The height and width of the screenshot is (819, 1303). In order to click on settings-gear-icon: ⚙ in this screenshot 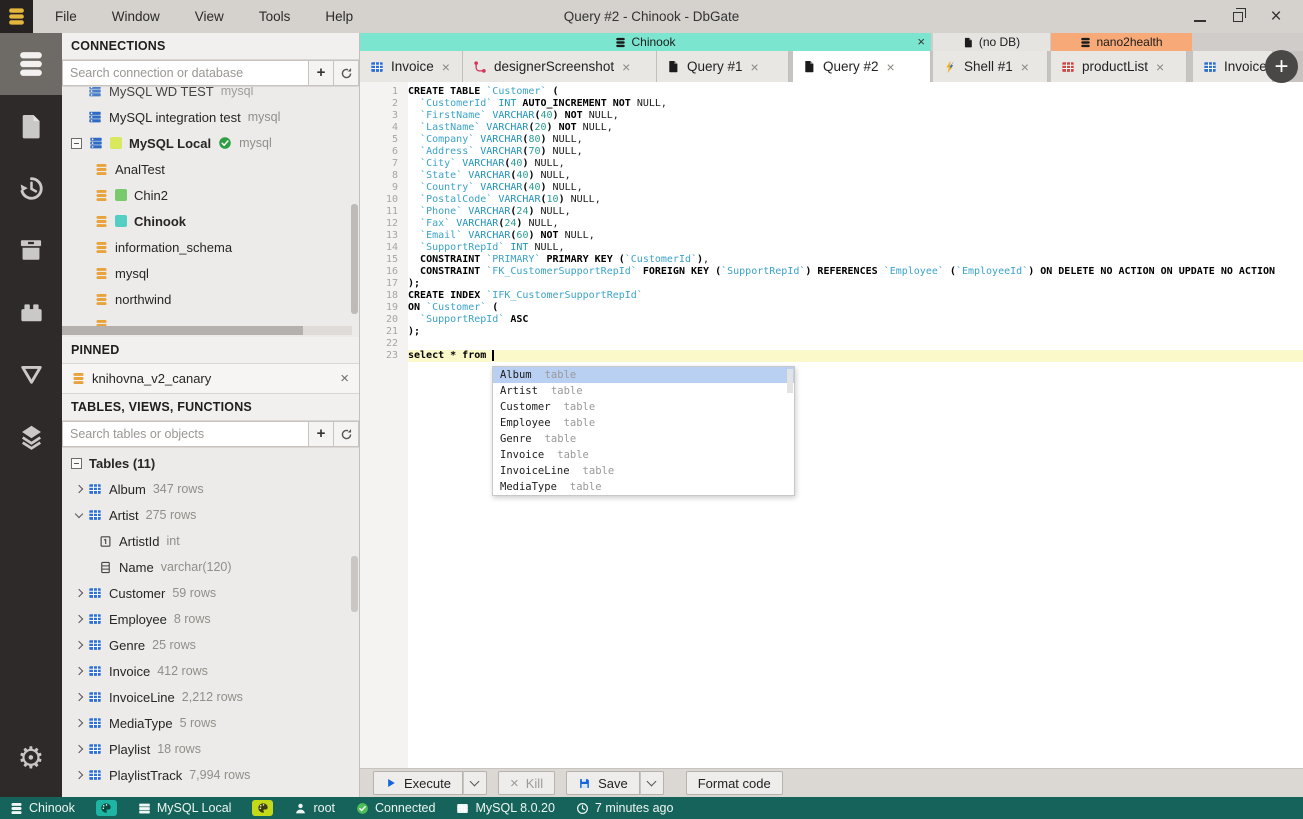, I will do `click(31, 758)`.